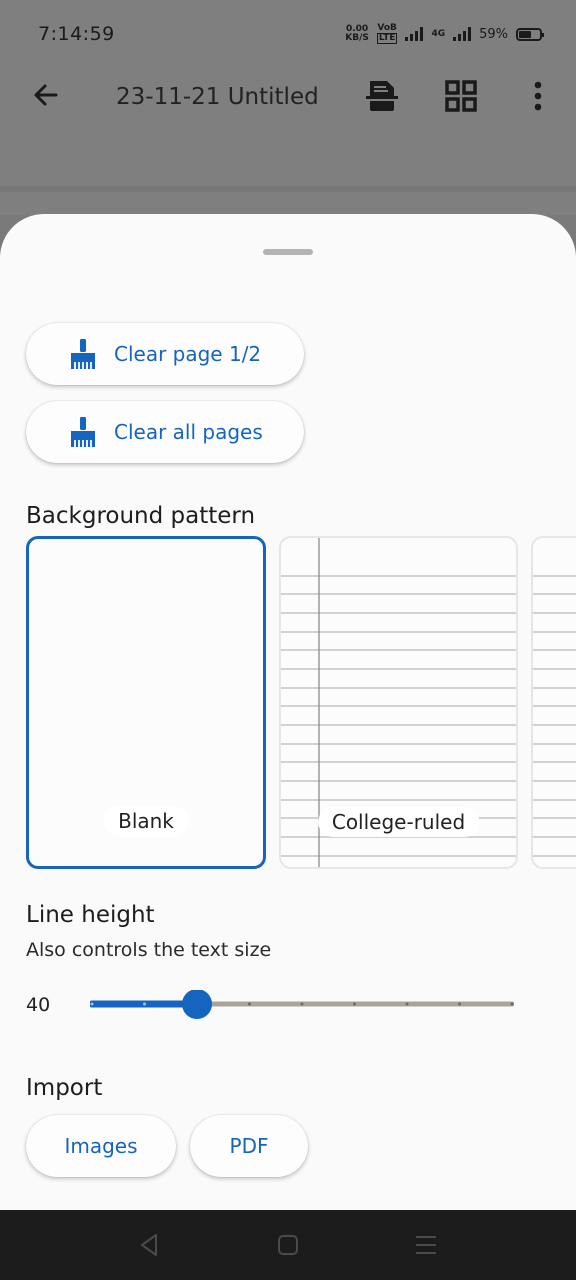  What do you see at coordinates (188, 432) in the screenshot?
I see `clear-all-label: Clear all pages` at bounding box center [188, 432].